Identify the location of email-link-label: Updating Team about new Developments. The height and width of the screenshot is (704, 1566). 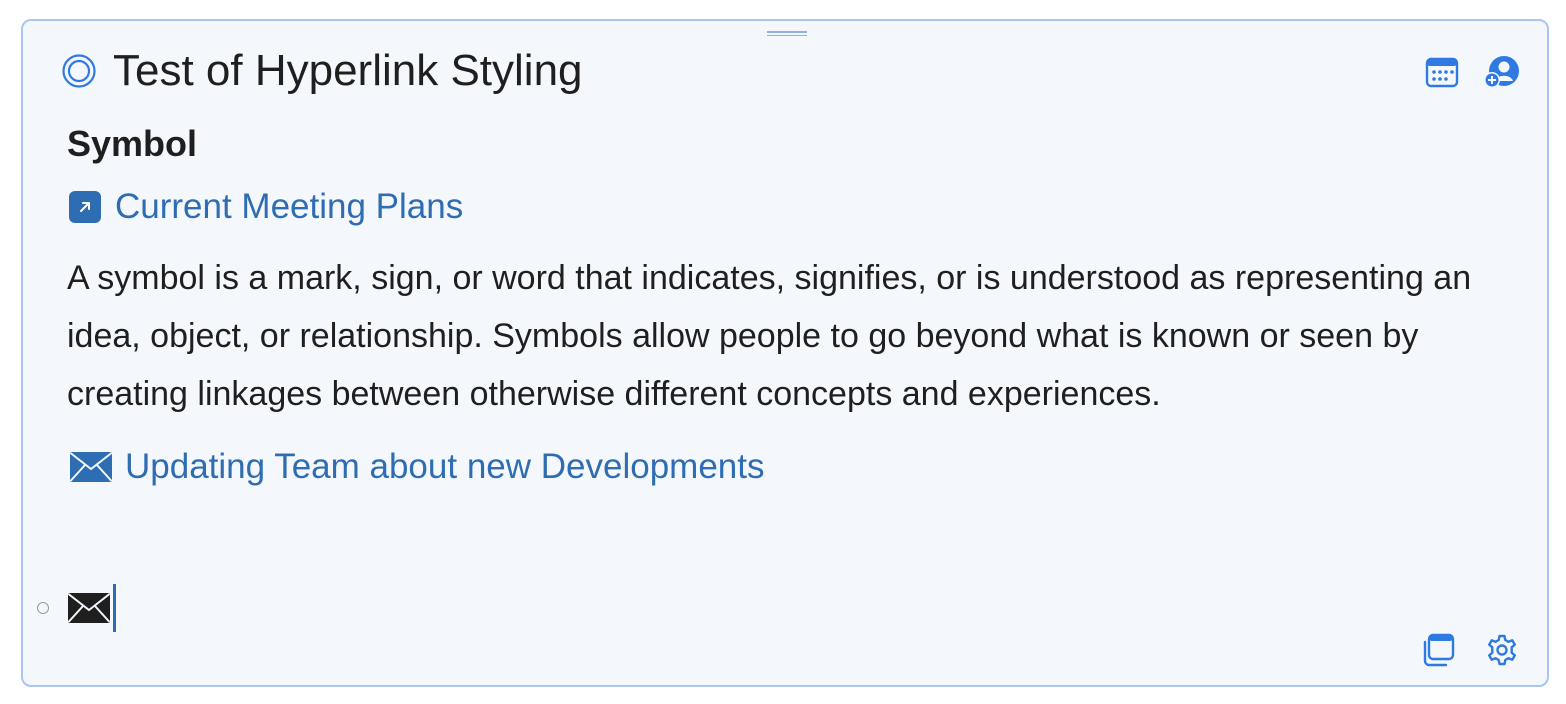
(444, 467).